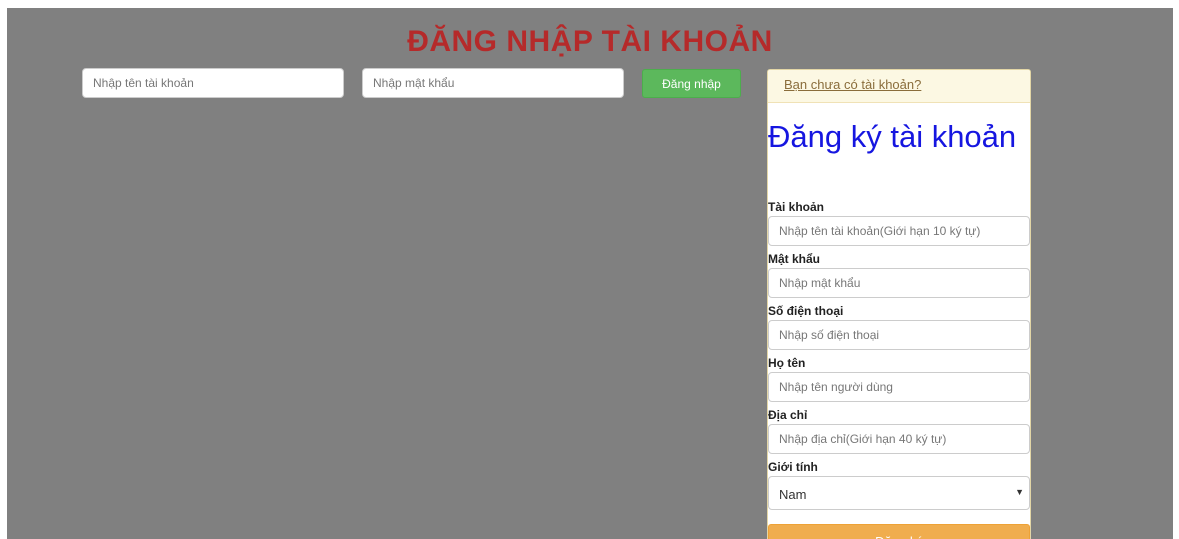 This screenshot has width=1179, height=539. Describe the element at coordinates (852, 84) in the screenshot. I see `register-prompt-link: Bạn chưa có tài khoản?` at that location.